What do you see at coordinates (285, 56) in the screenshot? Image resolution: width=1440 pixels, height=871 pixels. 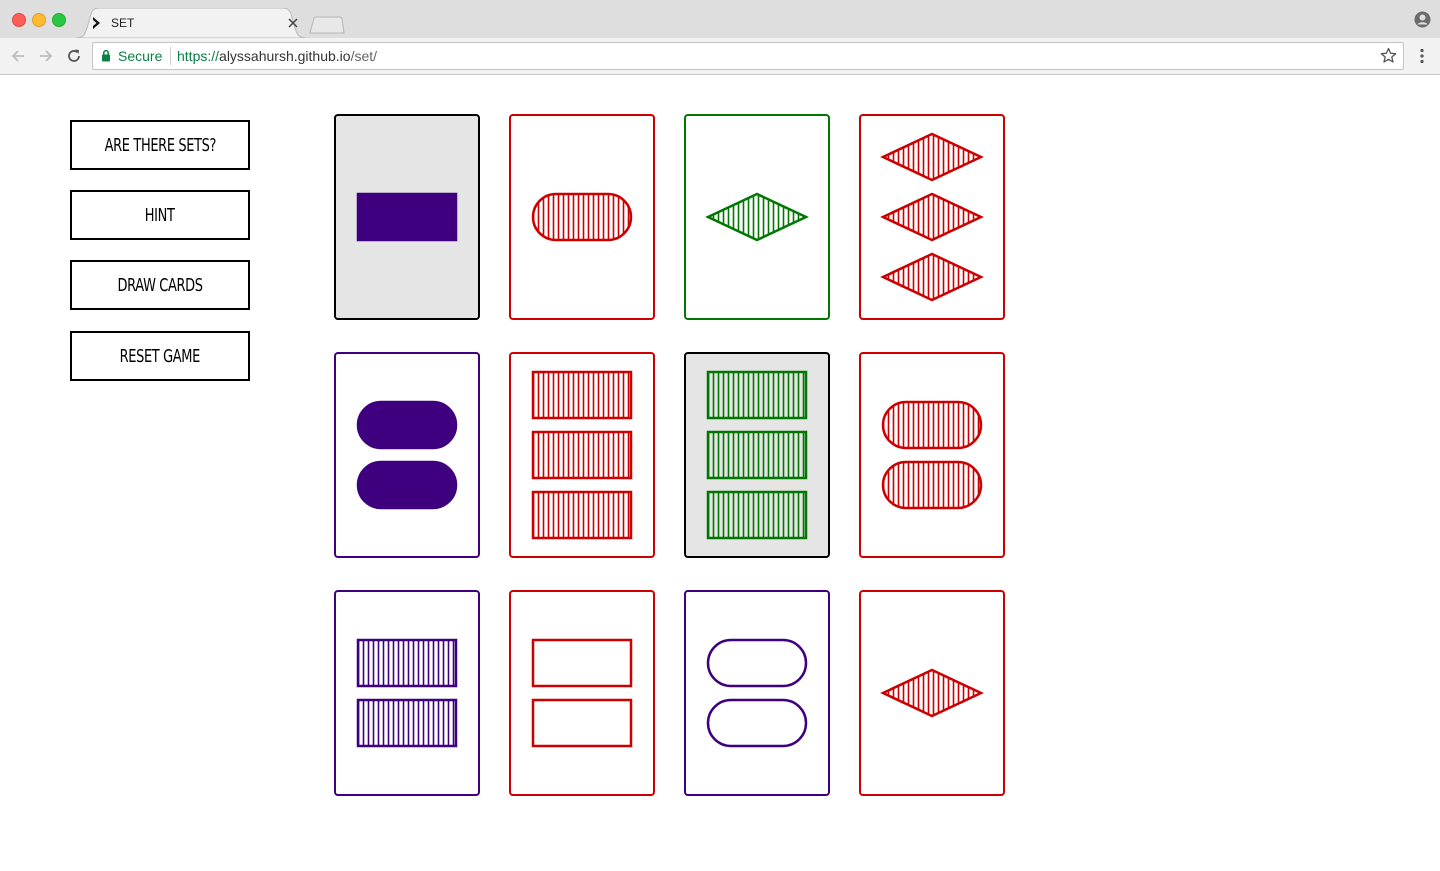 I see `url-host: alyssahursh.github.io` at bounding box center [285, 56].